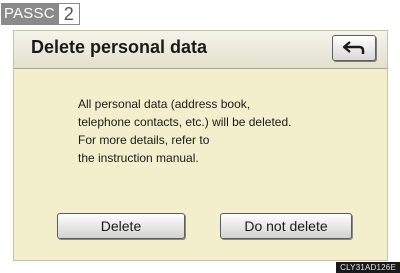 This screenshot has width=400, height=273. What do you see at coordinates (286, 226) in the screenshot?
I see `do-not-delete-button: Do not delete` at bounding box center [286, 226].